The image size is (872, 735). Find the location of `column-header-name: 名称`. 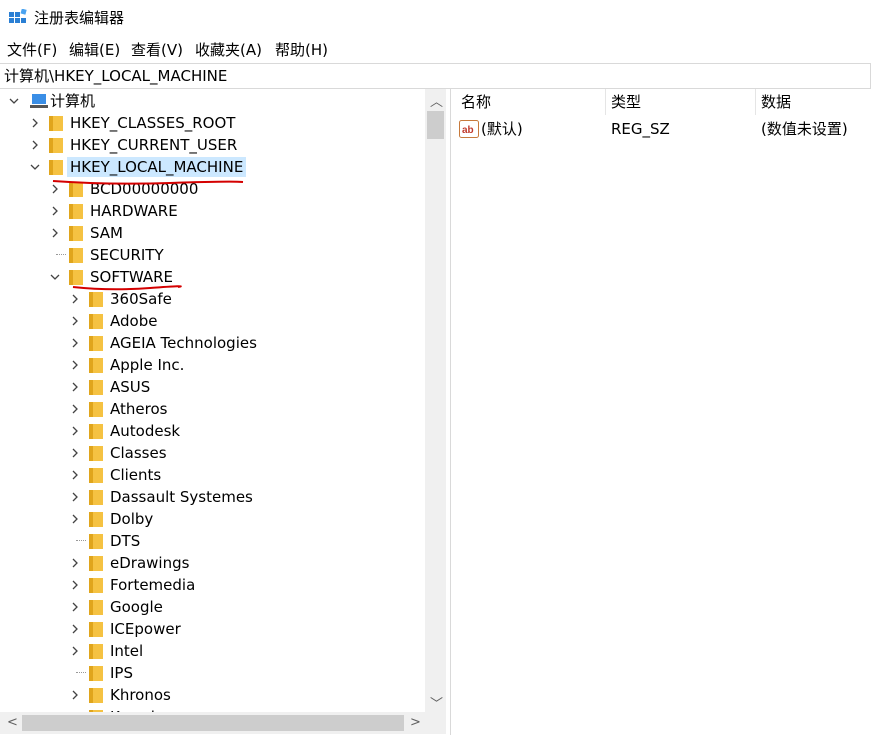

column-header-name: 名称 is located at coordinates (530, 102).